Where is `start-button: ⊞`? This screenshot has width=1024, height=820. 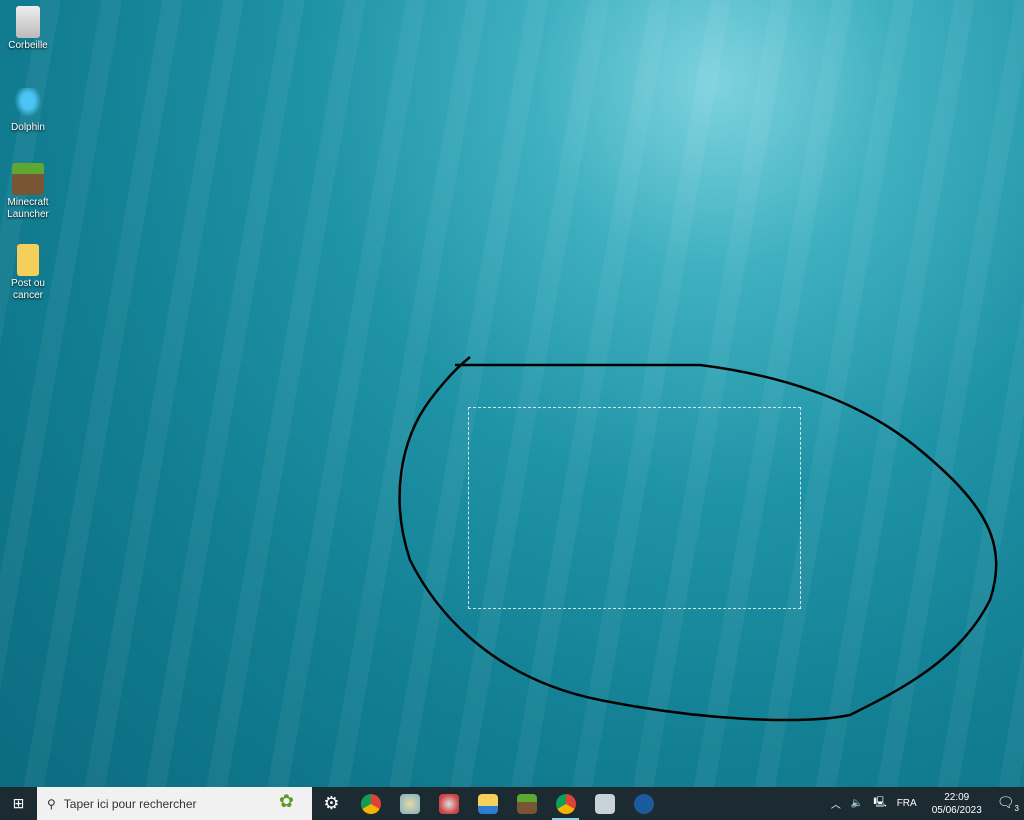 start-button: ⊞ is located at coordinates (18, 803).